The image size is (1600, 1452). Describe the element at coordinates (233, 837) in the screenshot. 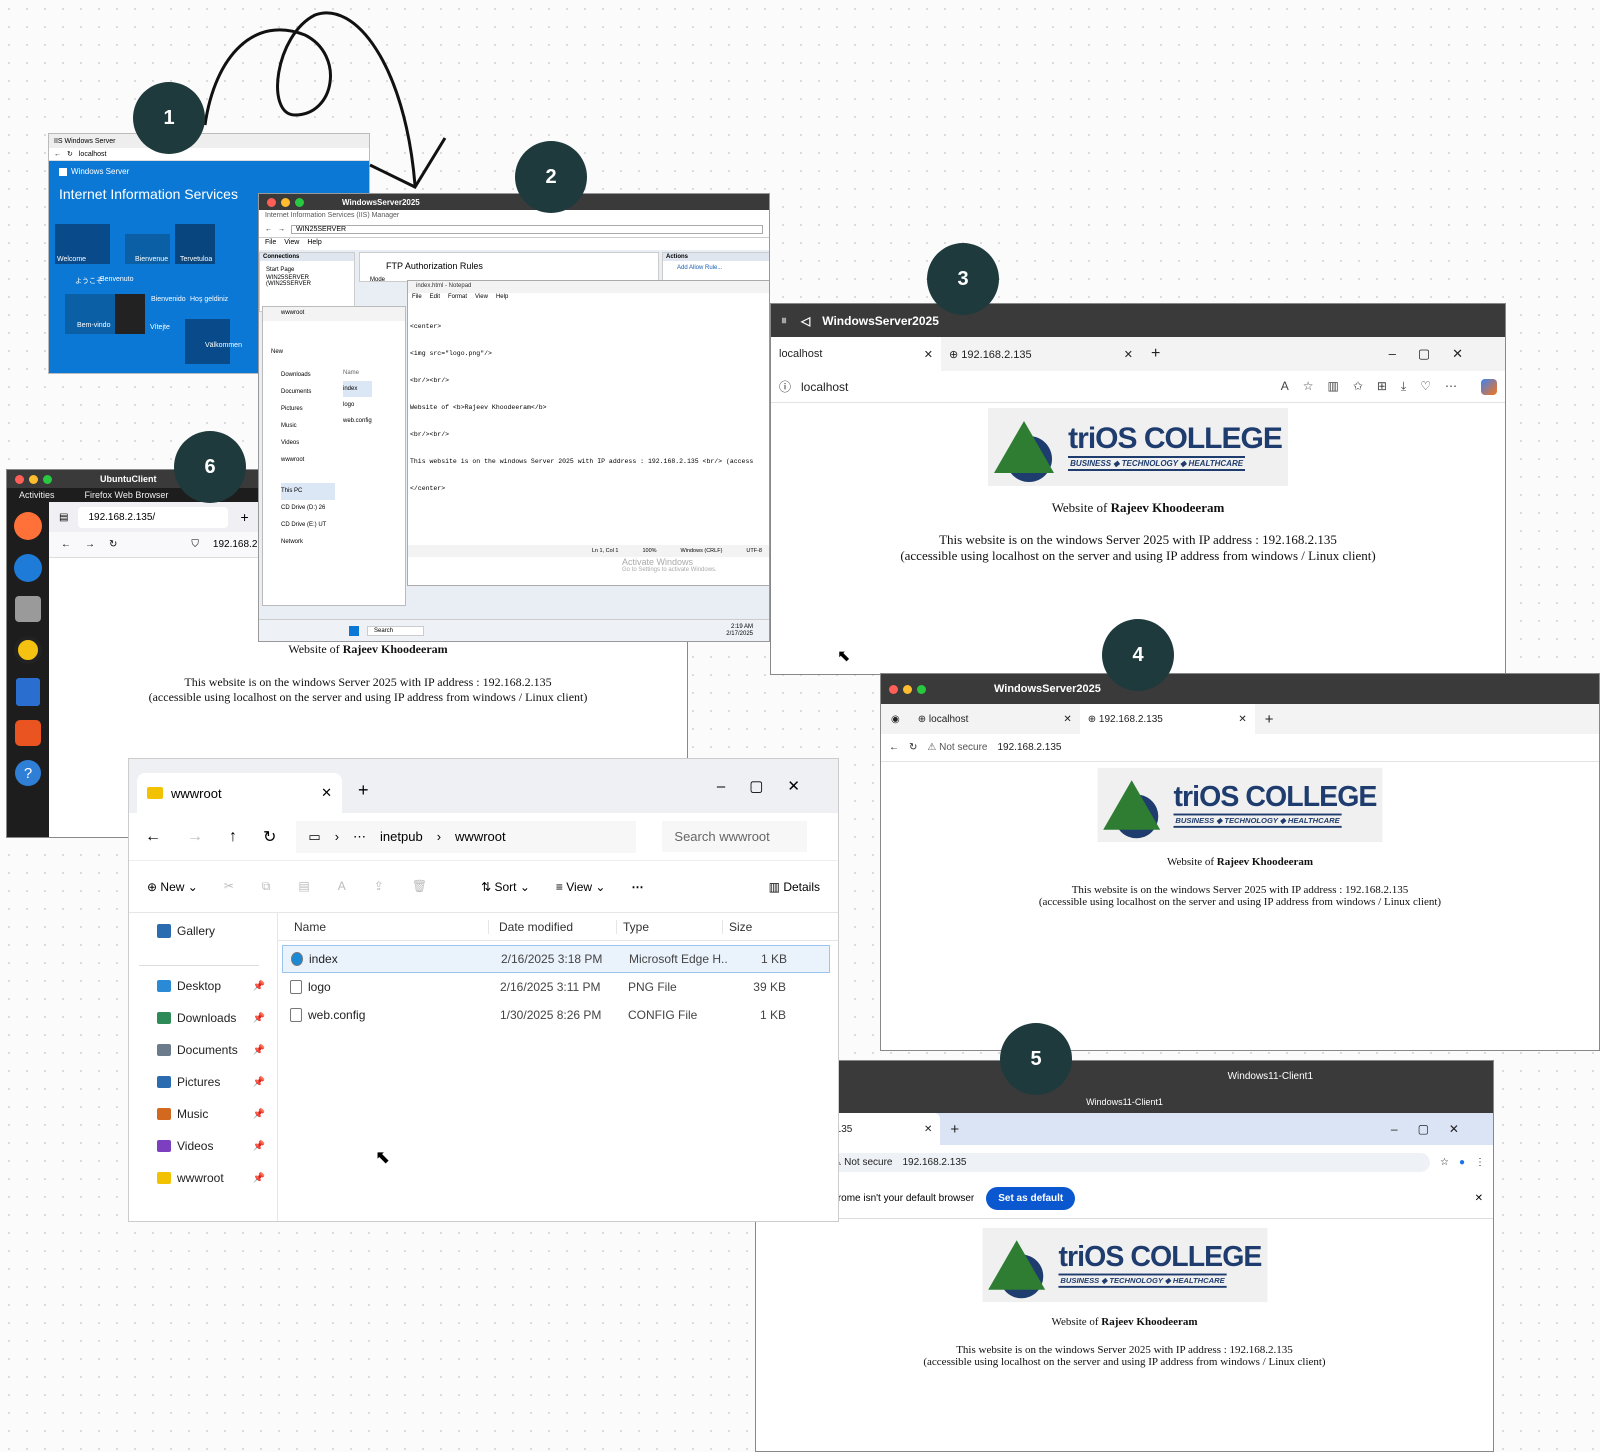

I see `up-icon: ↑` at that location.